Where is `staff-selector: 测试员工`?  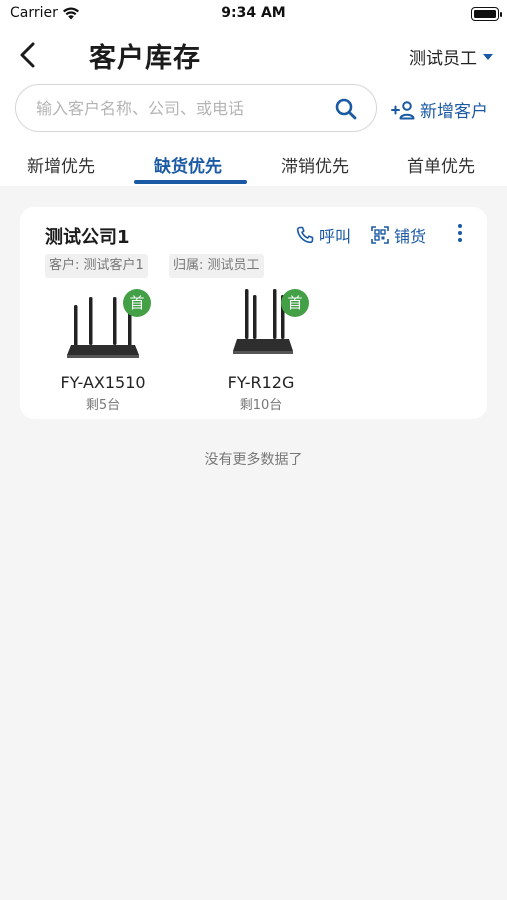 staff-selector: 测试员工 is located at coordinates (451, 56).